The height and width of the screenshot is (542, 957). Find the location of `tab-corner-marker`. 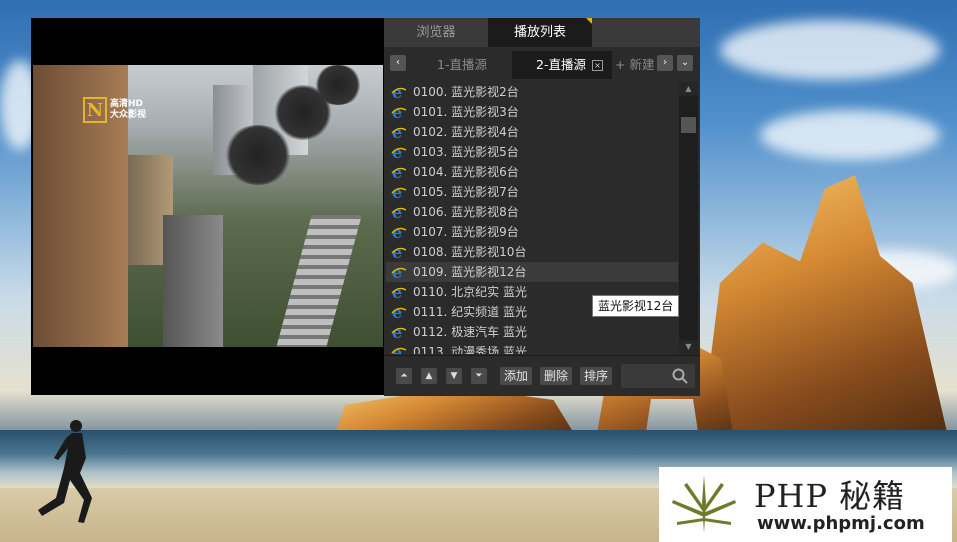

tab-corner-marker is located at coordinates (589, 21).